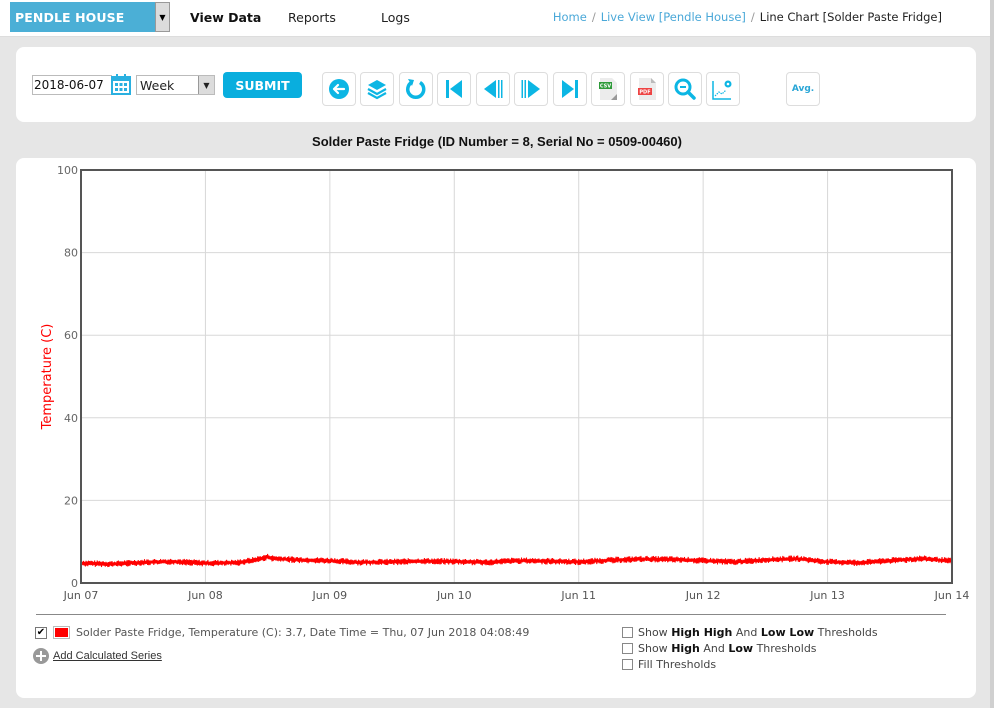 This screenshot has height=708, width=994. I want to click on first-button, so click(454, 89).